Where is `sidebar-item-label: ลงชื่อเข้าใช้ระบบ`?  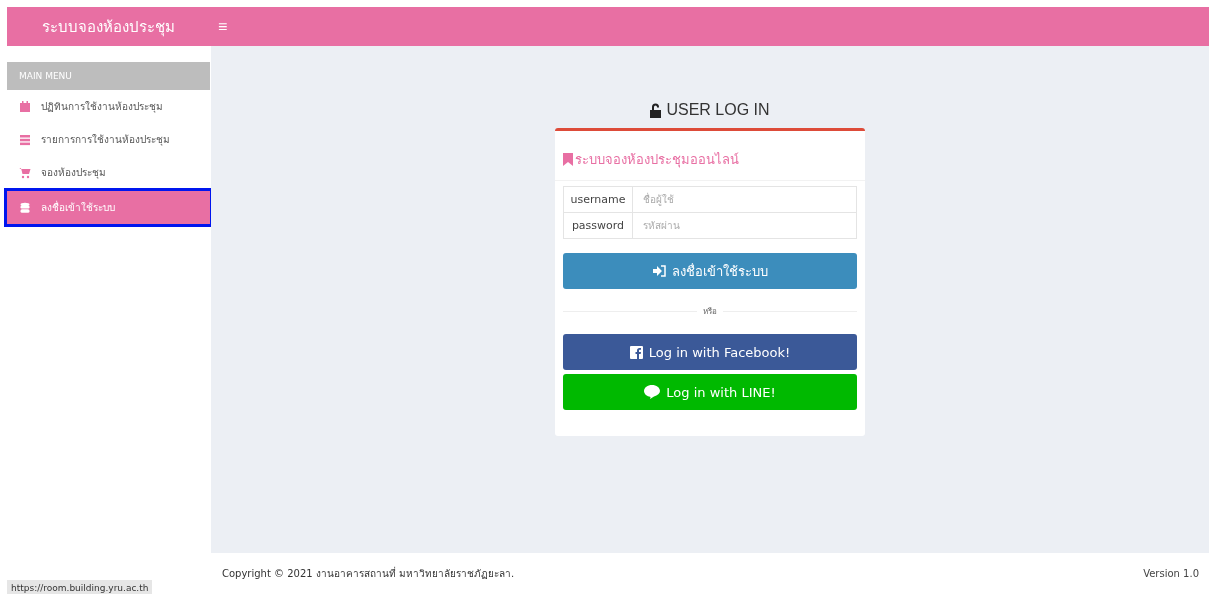
sidebar-item-label: ลงชื่อเข้าใช้ระบบ is located at coordinates (78, 207).